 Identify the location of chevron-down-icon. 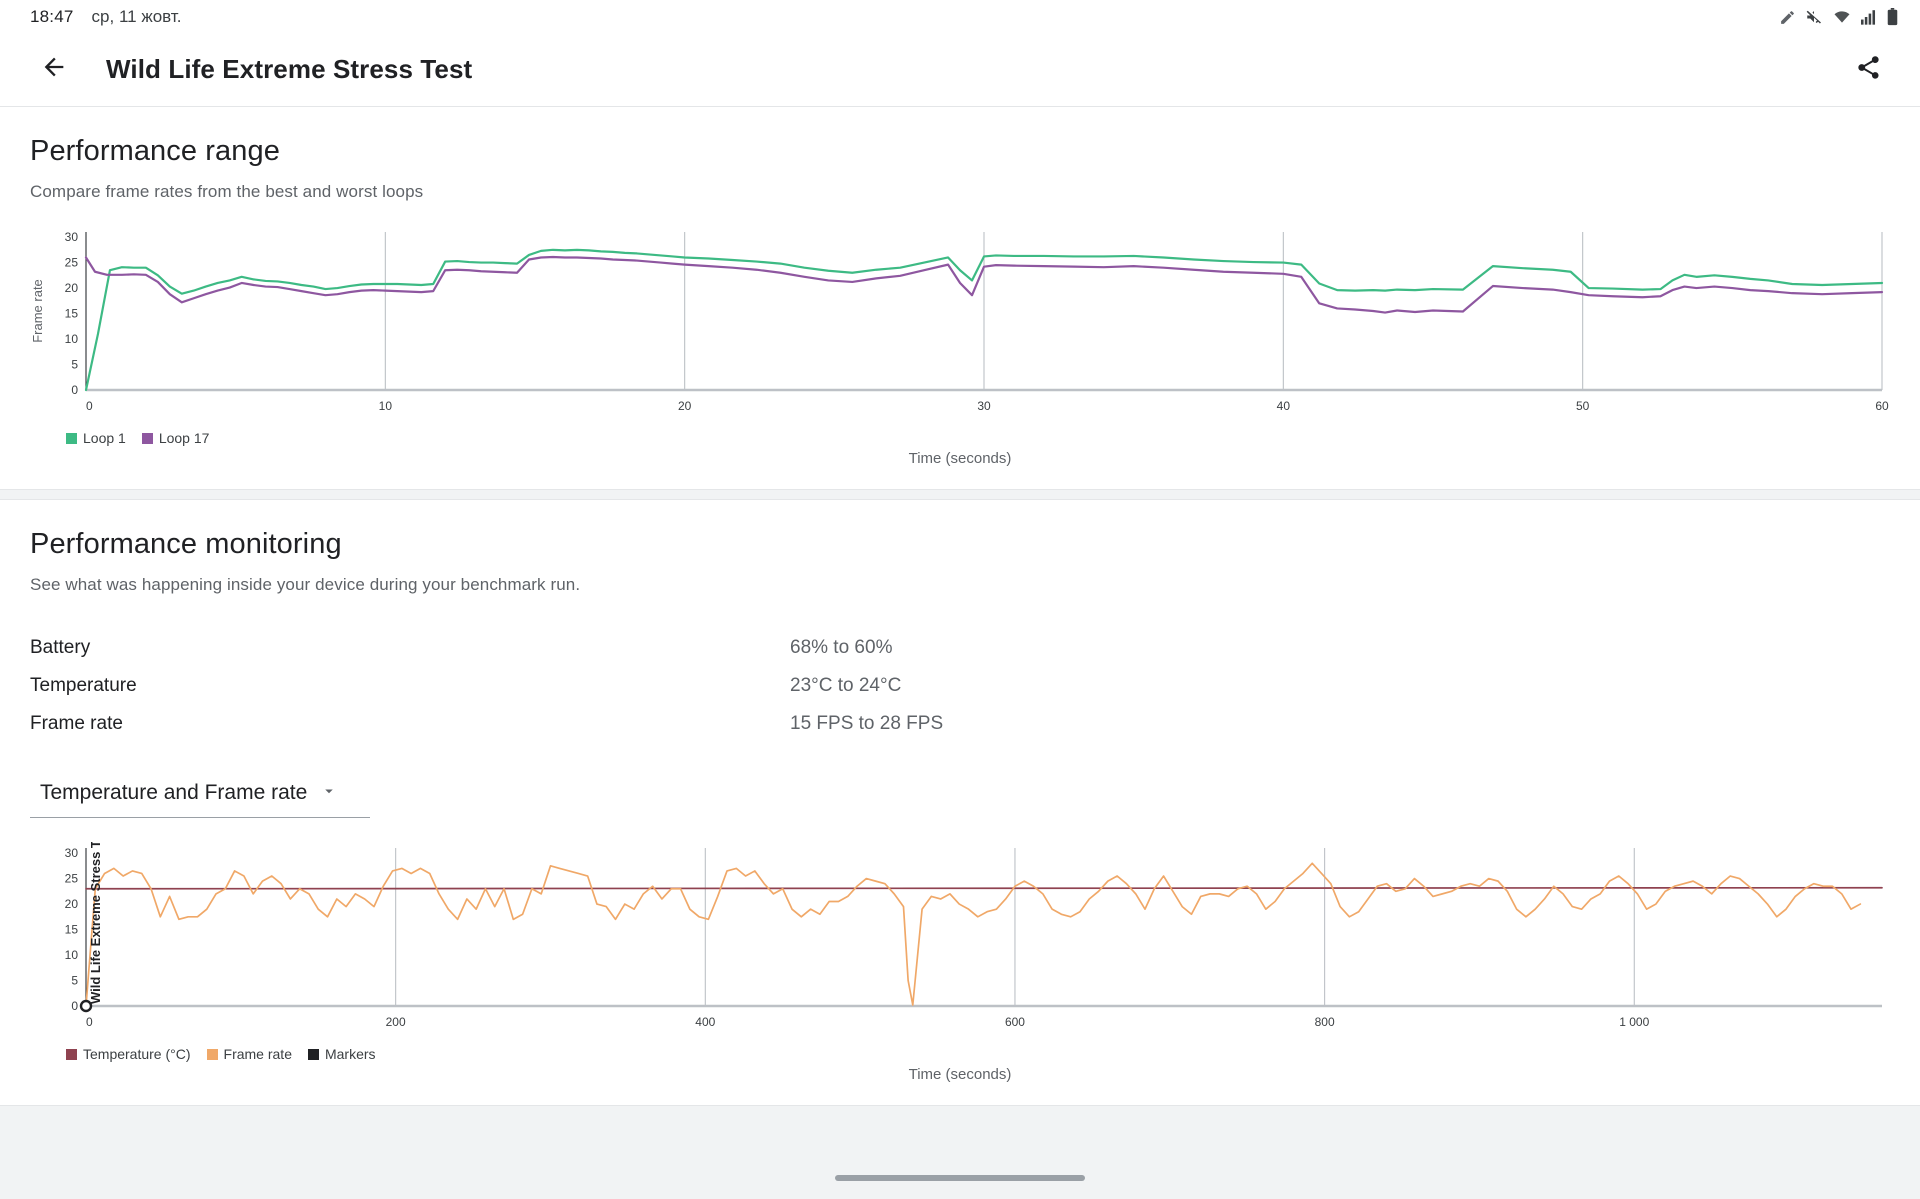
(329, 793).